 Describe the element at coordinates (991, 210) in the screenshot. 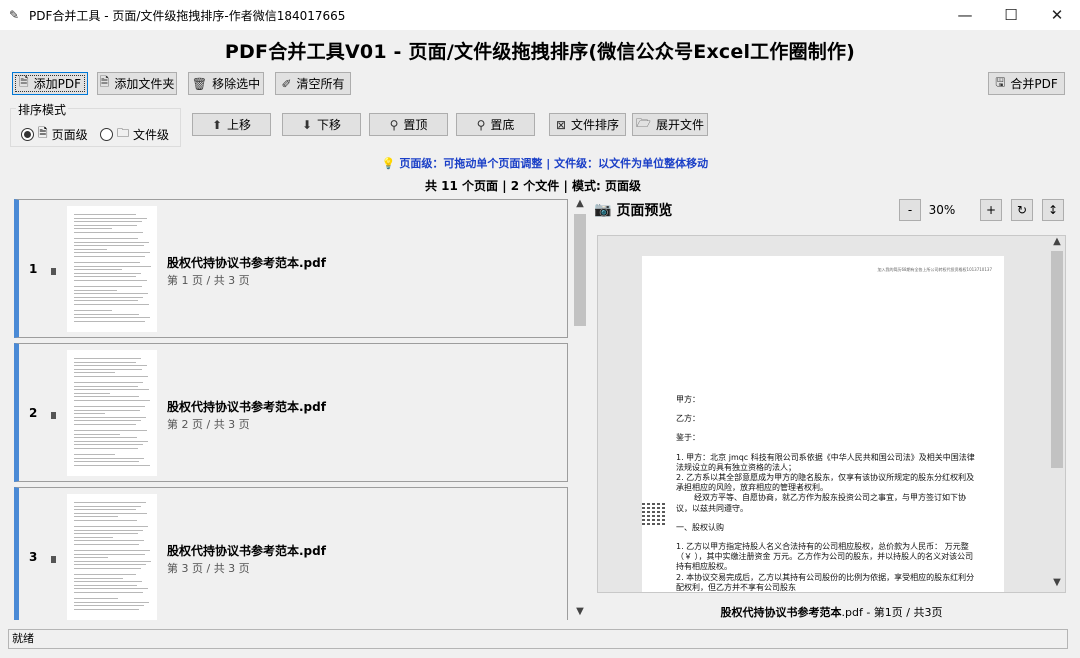

I see `zoom-in-button: +` at that location.